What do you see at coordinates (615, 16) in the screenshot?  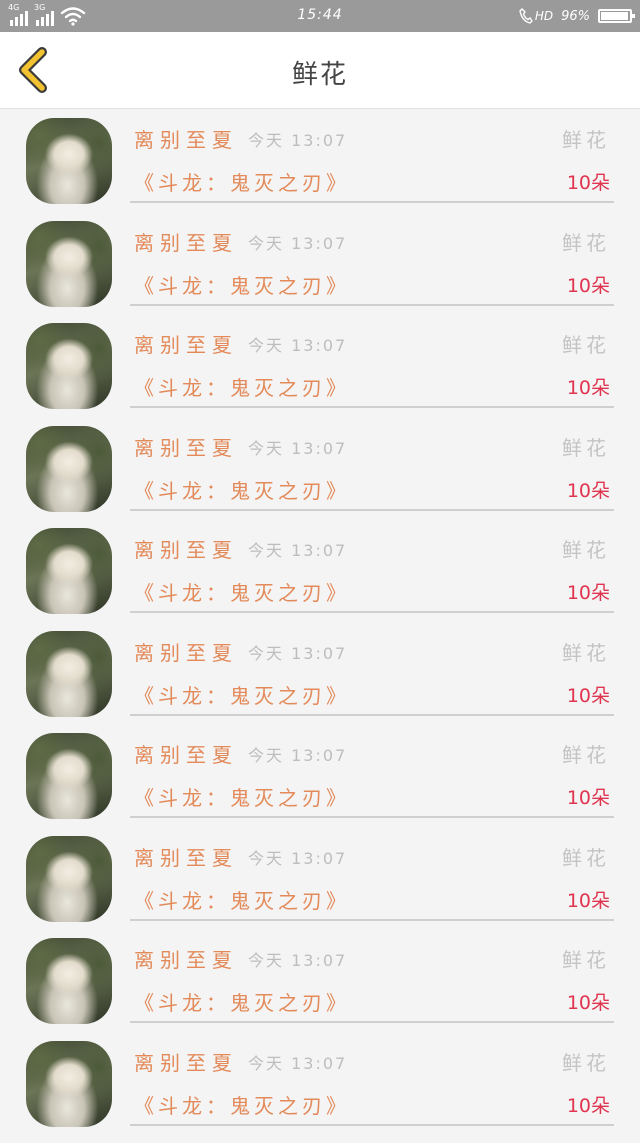 I see `battery-icon` at bounding box center [615, 16].